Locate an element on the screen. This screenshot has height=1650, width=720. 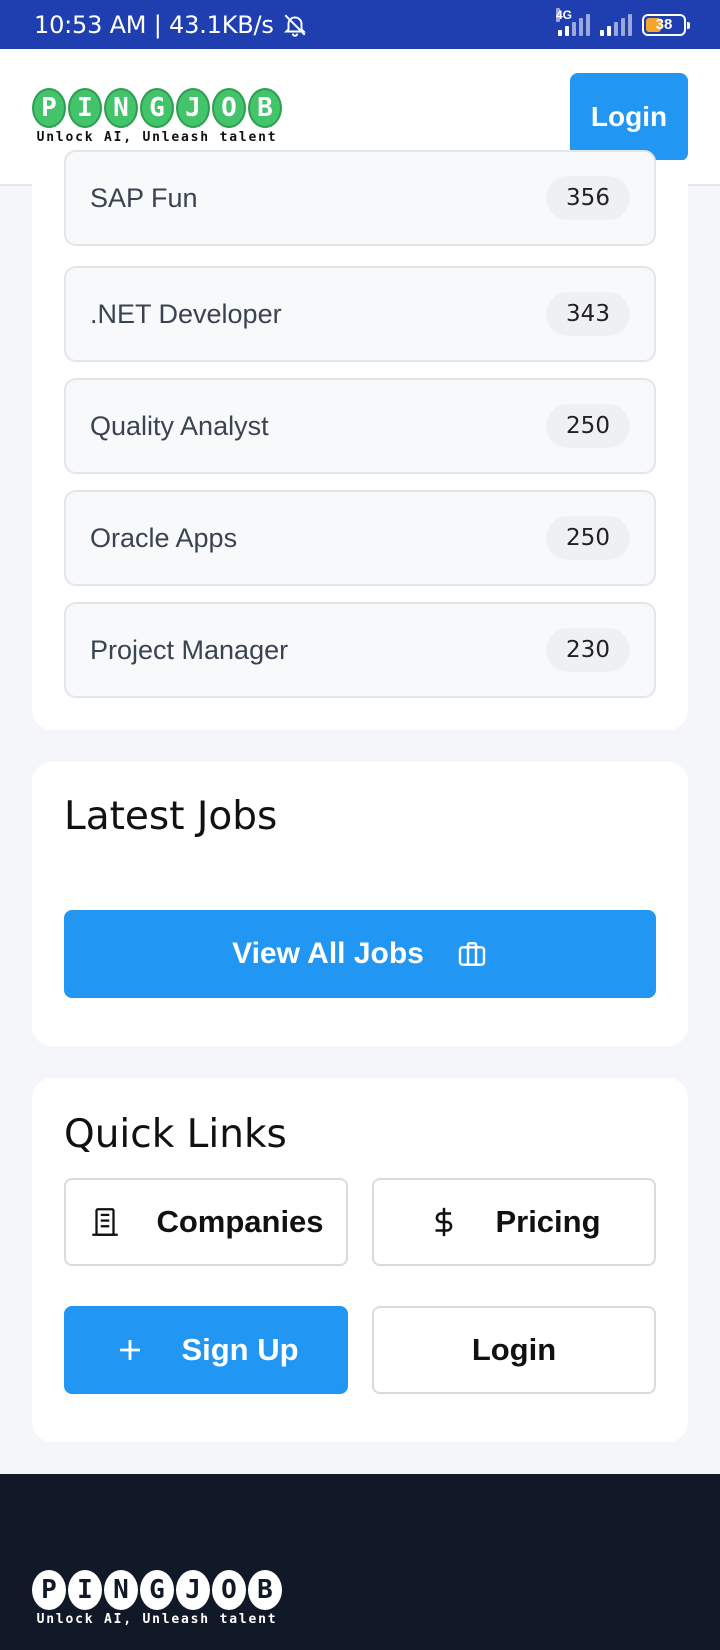
pricing-button: Pricing is located at coordinates (514, 1222).